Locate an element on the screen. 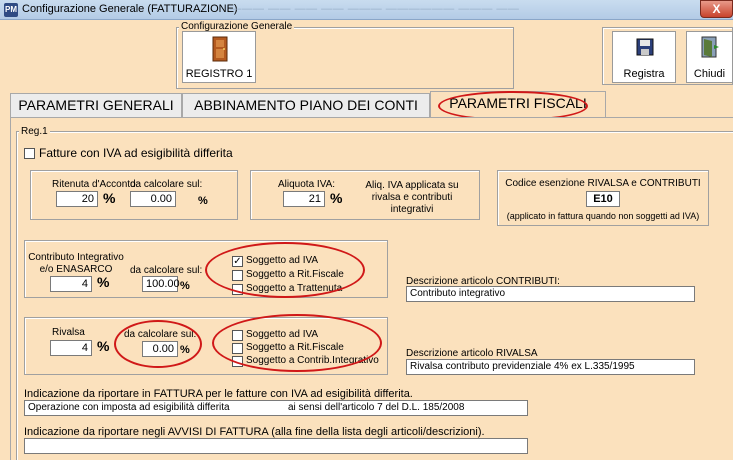 Image resolution: width=733 pixels, height=460 pixels. aliquota-label: Aliquota IVA: is located at coordinates (307, 184).